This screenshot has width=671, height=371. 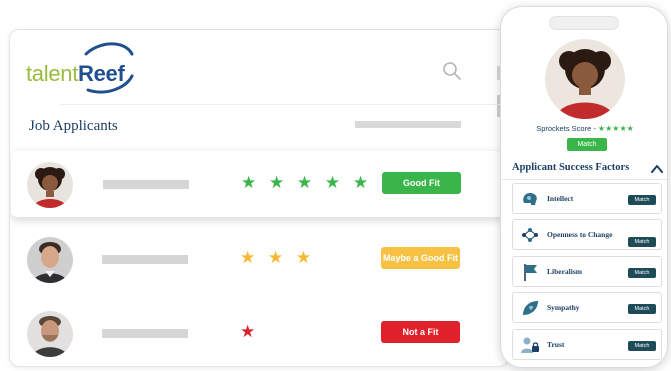 I want to click on flag-icon, so click(x=530, y=272).